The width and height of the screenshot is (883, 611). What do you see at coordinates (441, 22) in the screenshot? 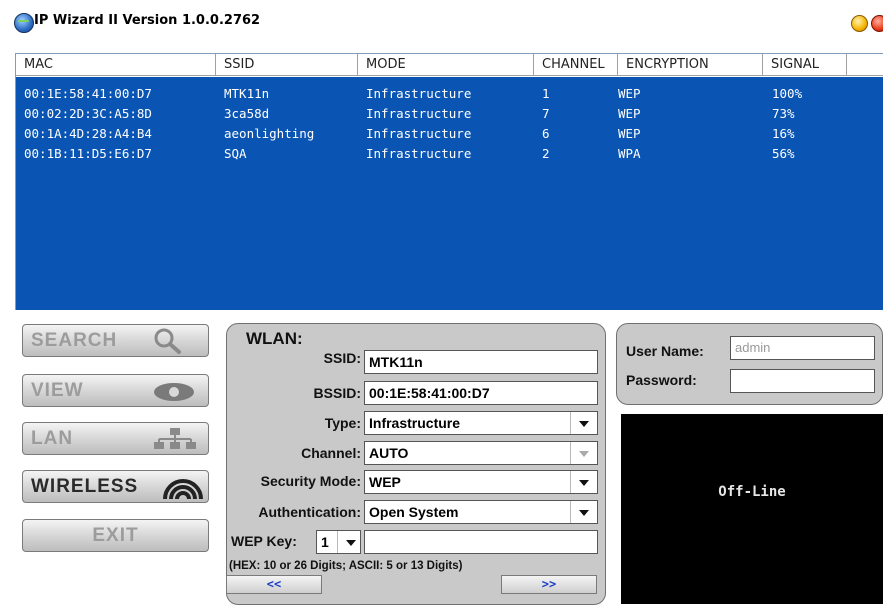
I see `title-bar: IP Wizard II Version 1.0.0.2762` at bounding box center [441, 22].